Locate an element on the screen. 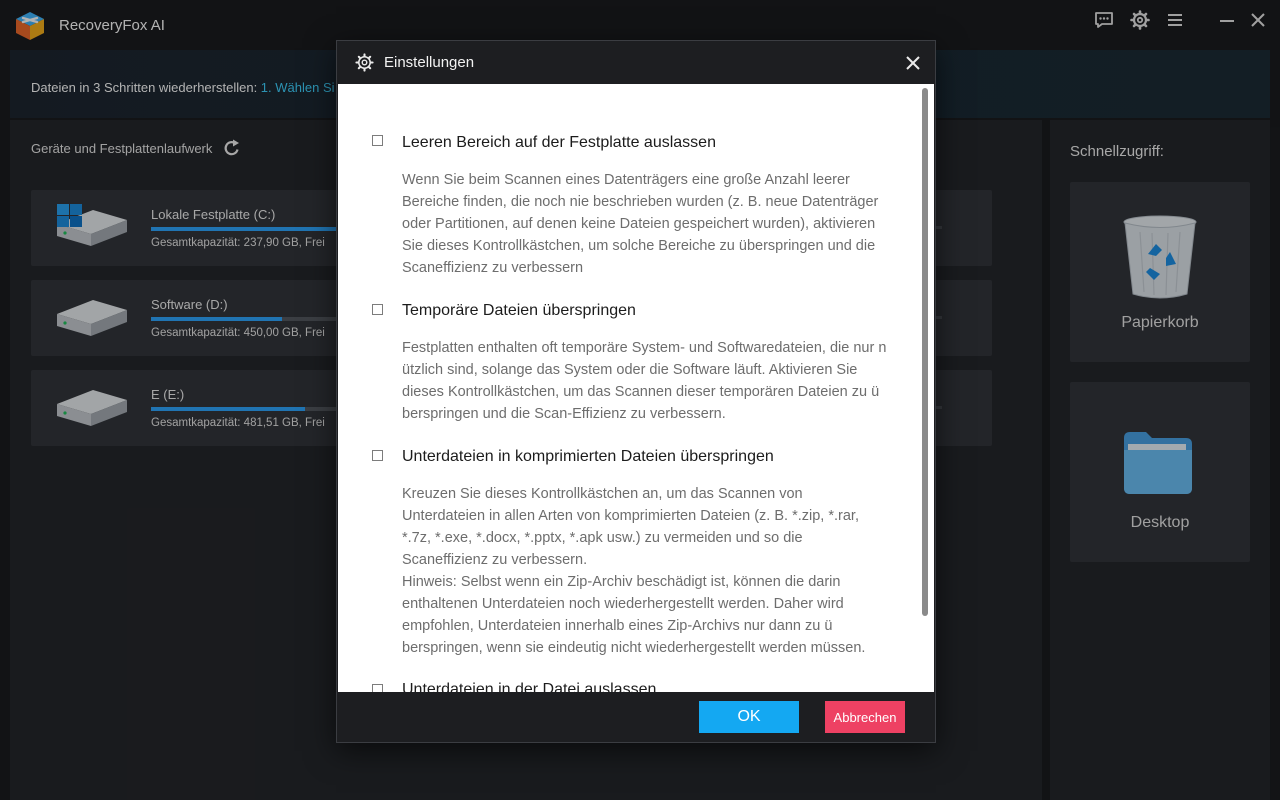 The width and height of the screenshot is (1280, 800). option-title: Unterdateien in der Datei auslassen is located at coordinates (529, 686).